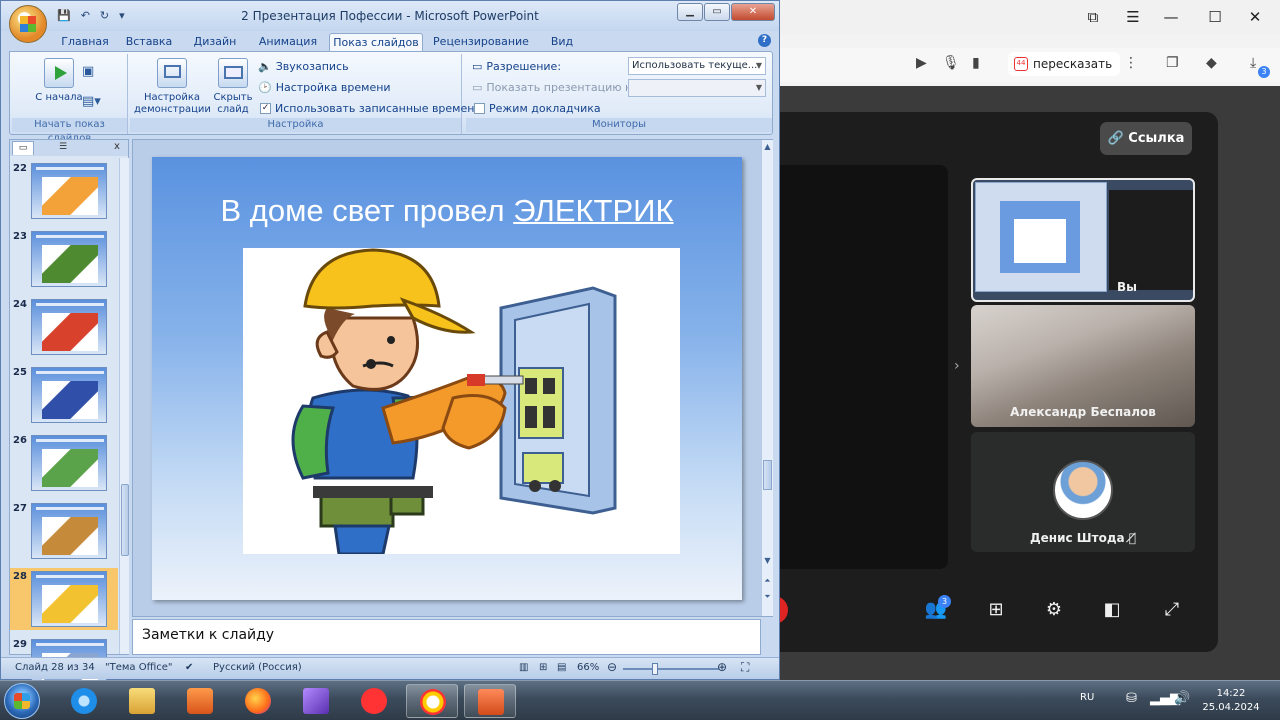 This screenshot has height=720, width=1280. I want to click on vs-taskbar-button, so click(316, 701).